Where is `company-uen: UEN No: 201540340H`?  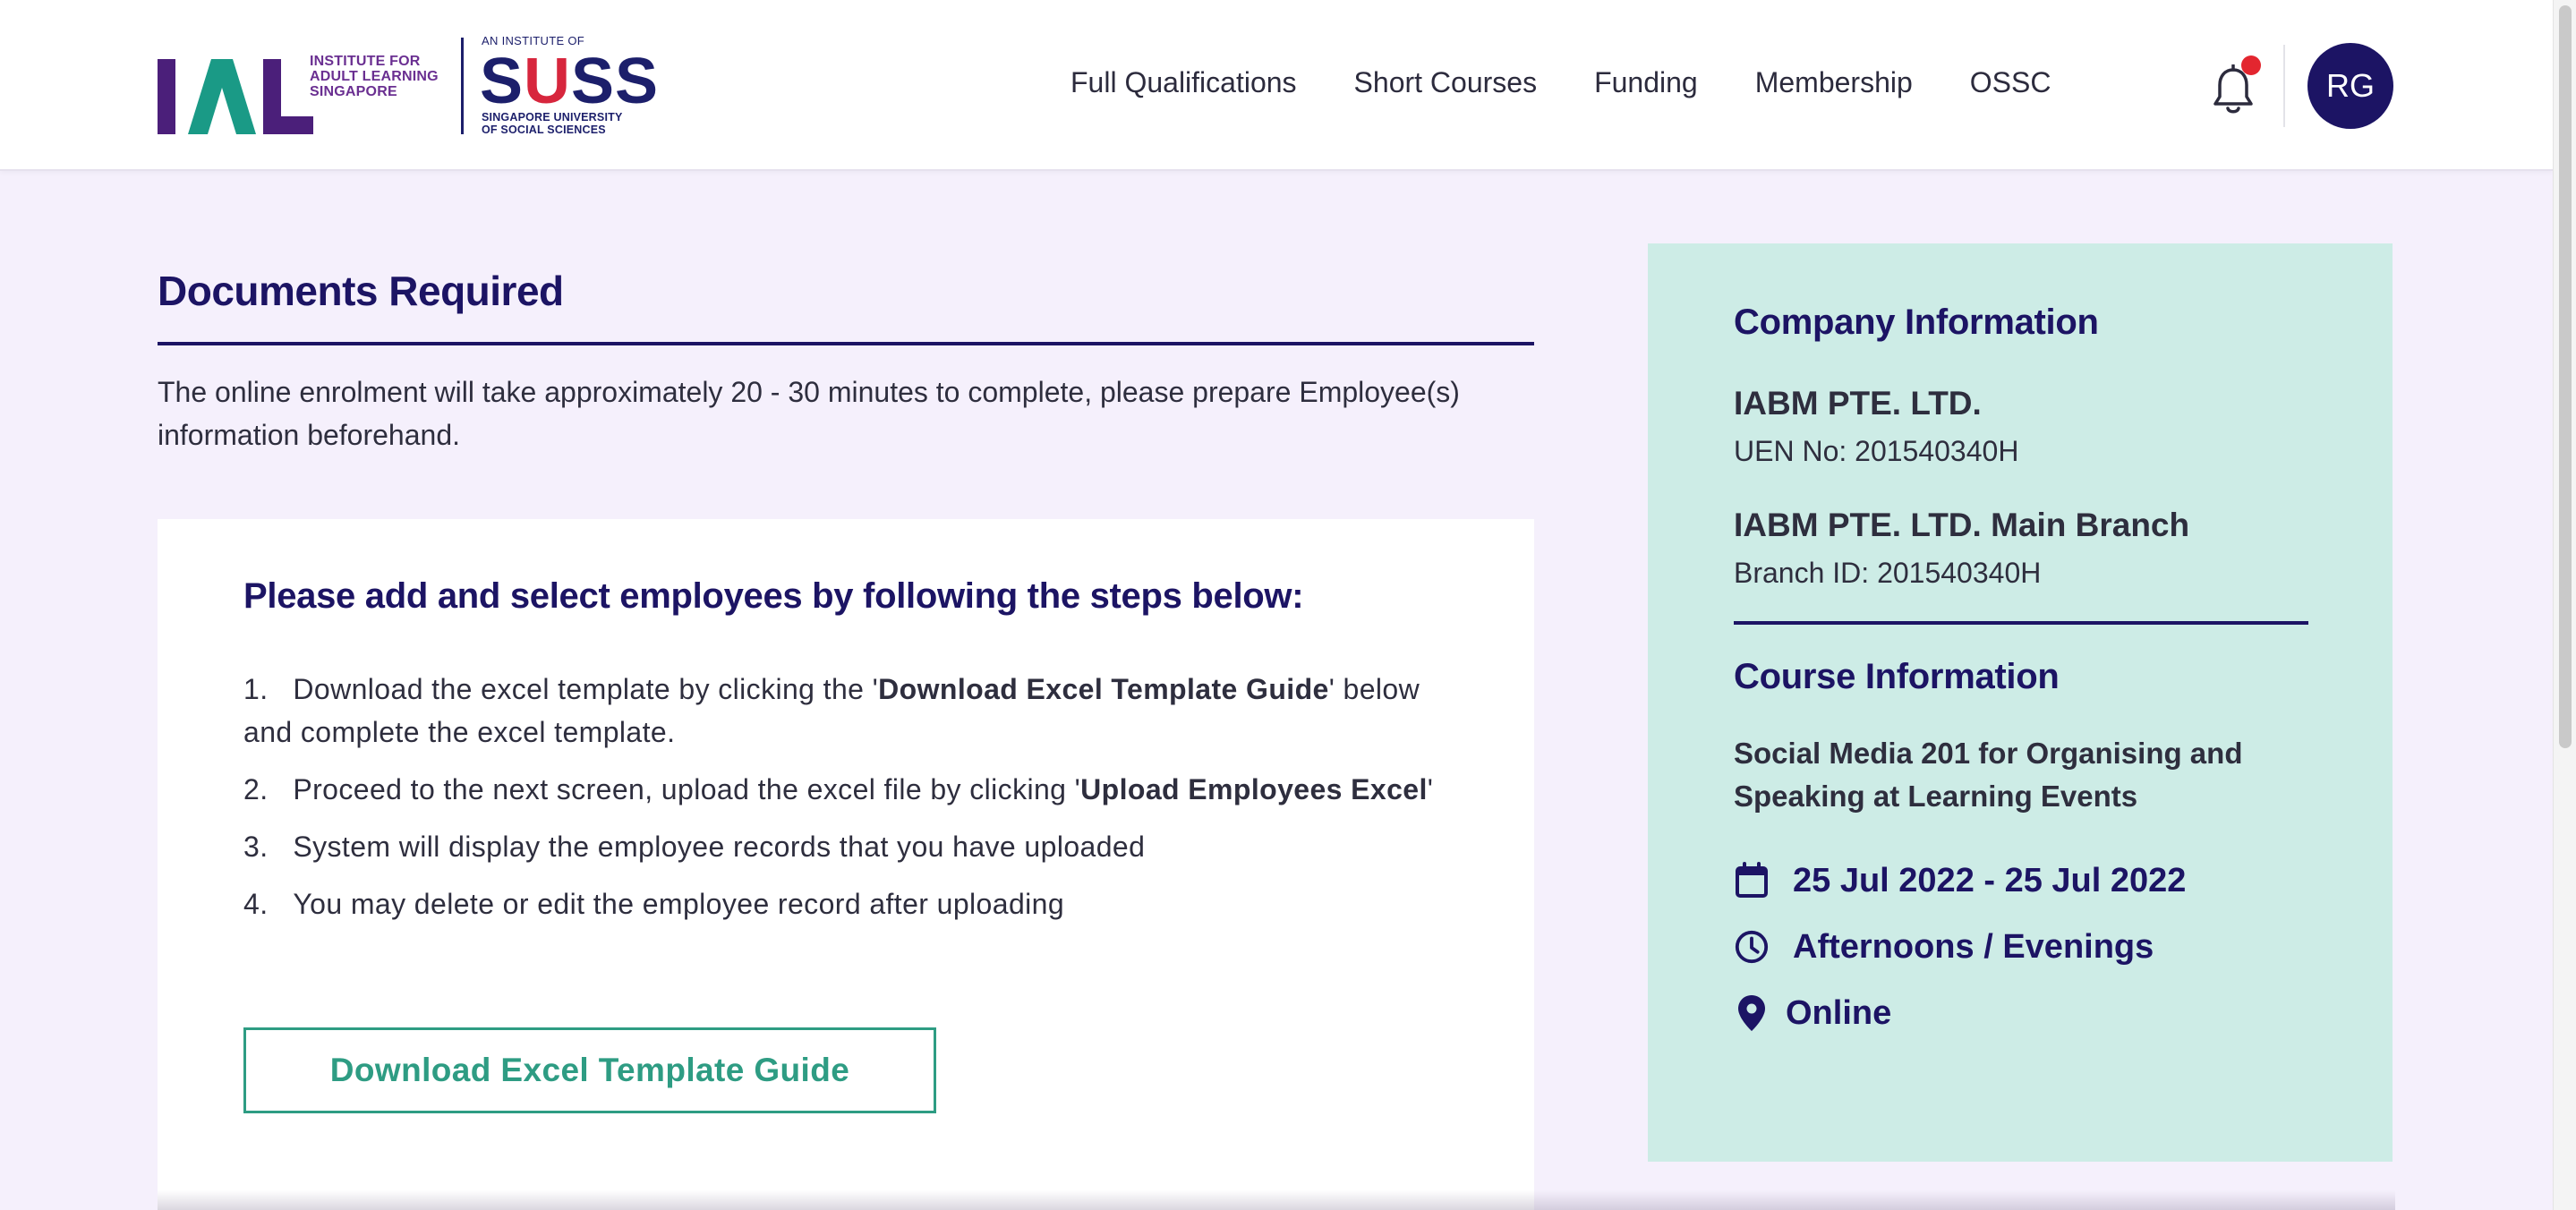
company-uen: UEN No: 201540340H is located at coordinates (1876, 451).